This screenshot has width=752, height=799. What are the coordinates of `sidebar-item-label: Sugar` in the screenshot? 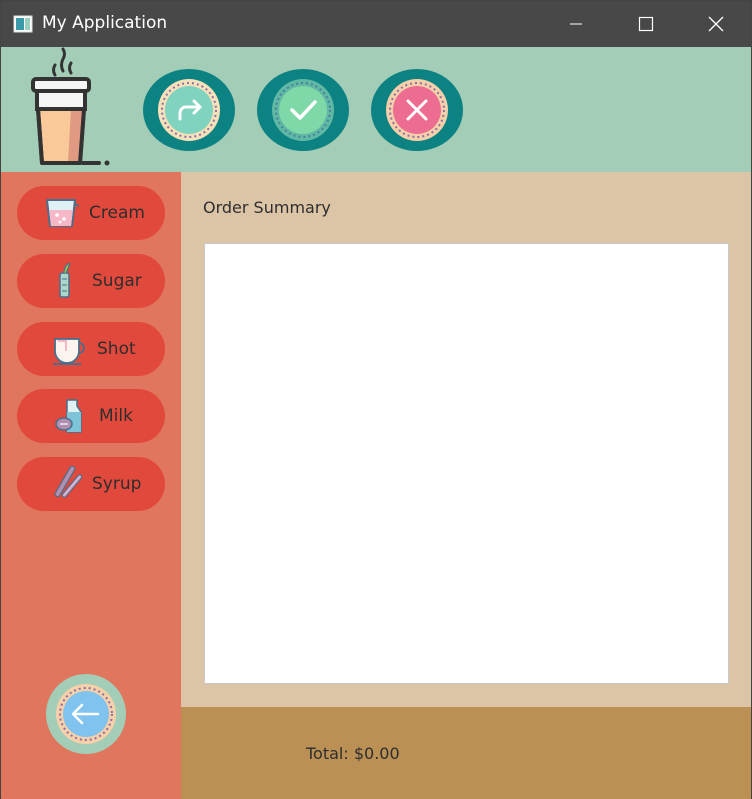 It's located at (117, 281).